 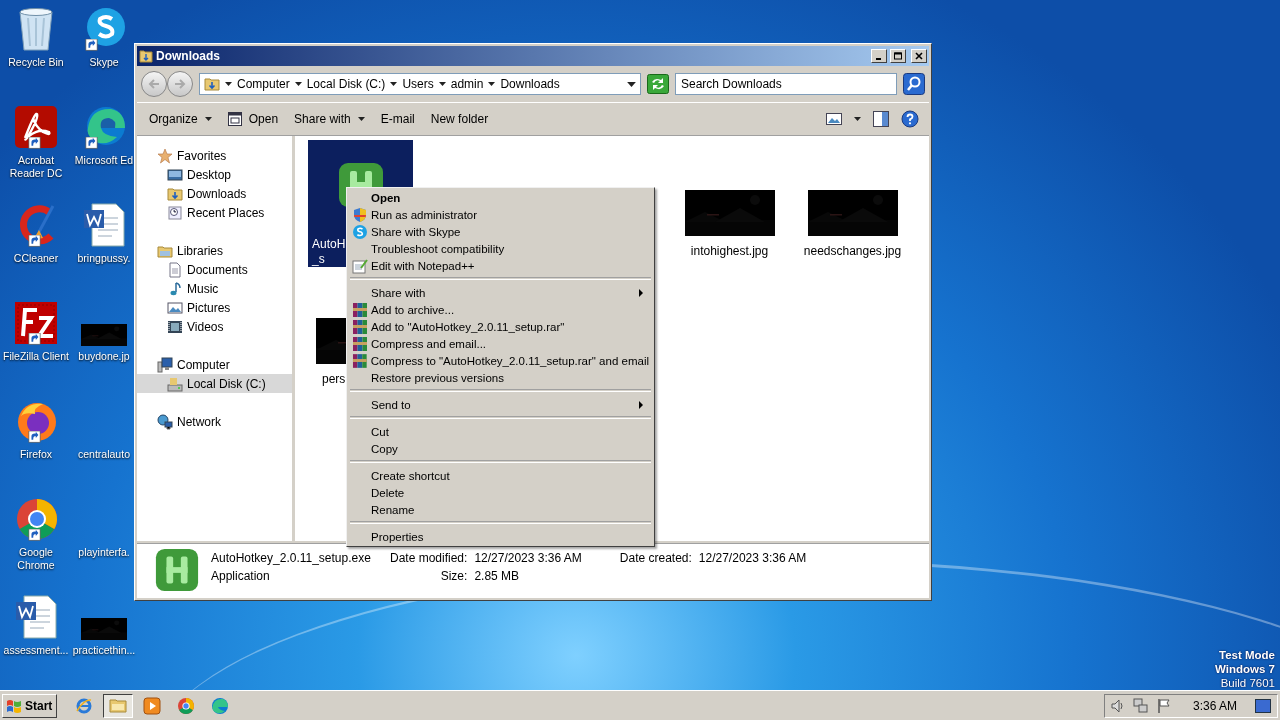 What do you see at coordinates (214, 212) in the screenshot?
I see `nav-item: Recent Places` at bounding box center [214, 212].